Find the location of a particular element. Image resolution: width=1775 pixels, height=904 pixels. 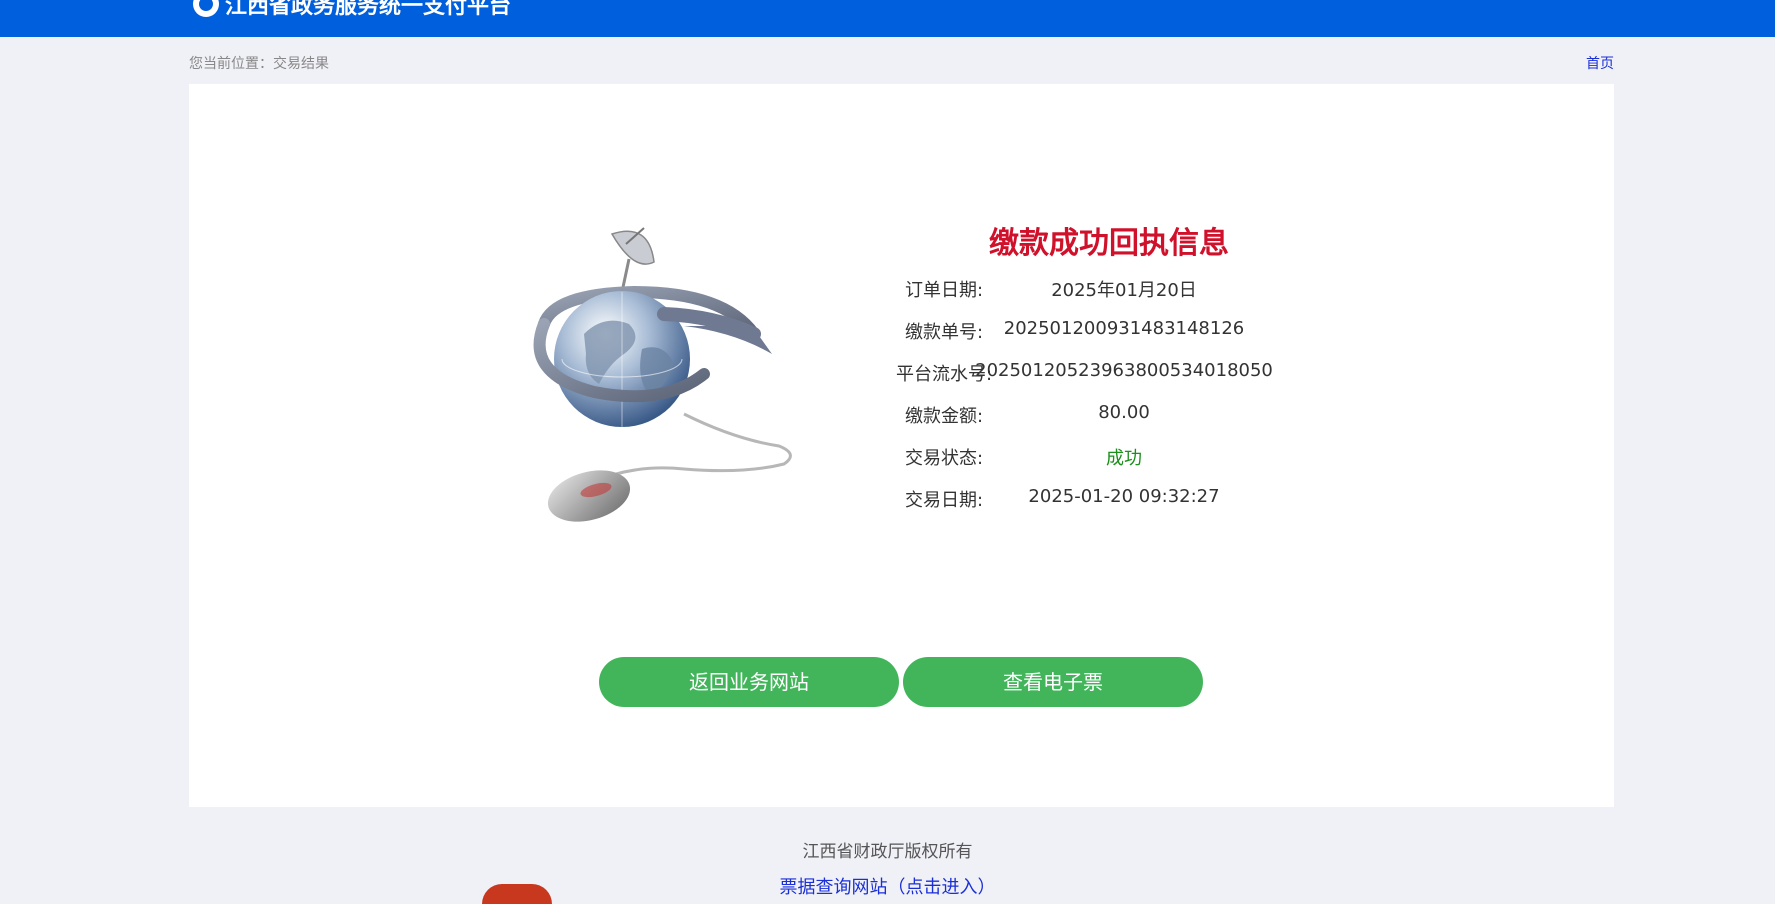

platform-serial-value: 202501205239638005340180­50 is located at coordinates (1124, 370).